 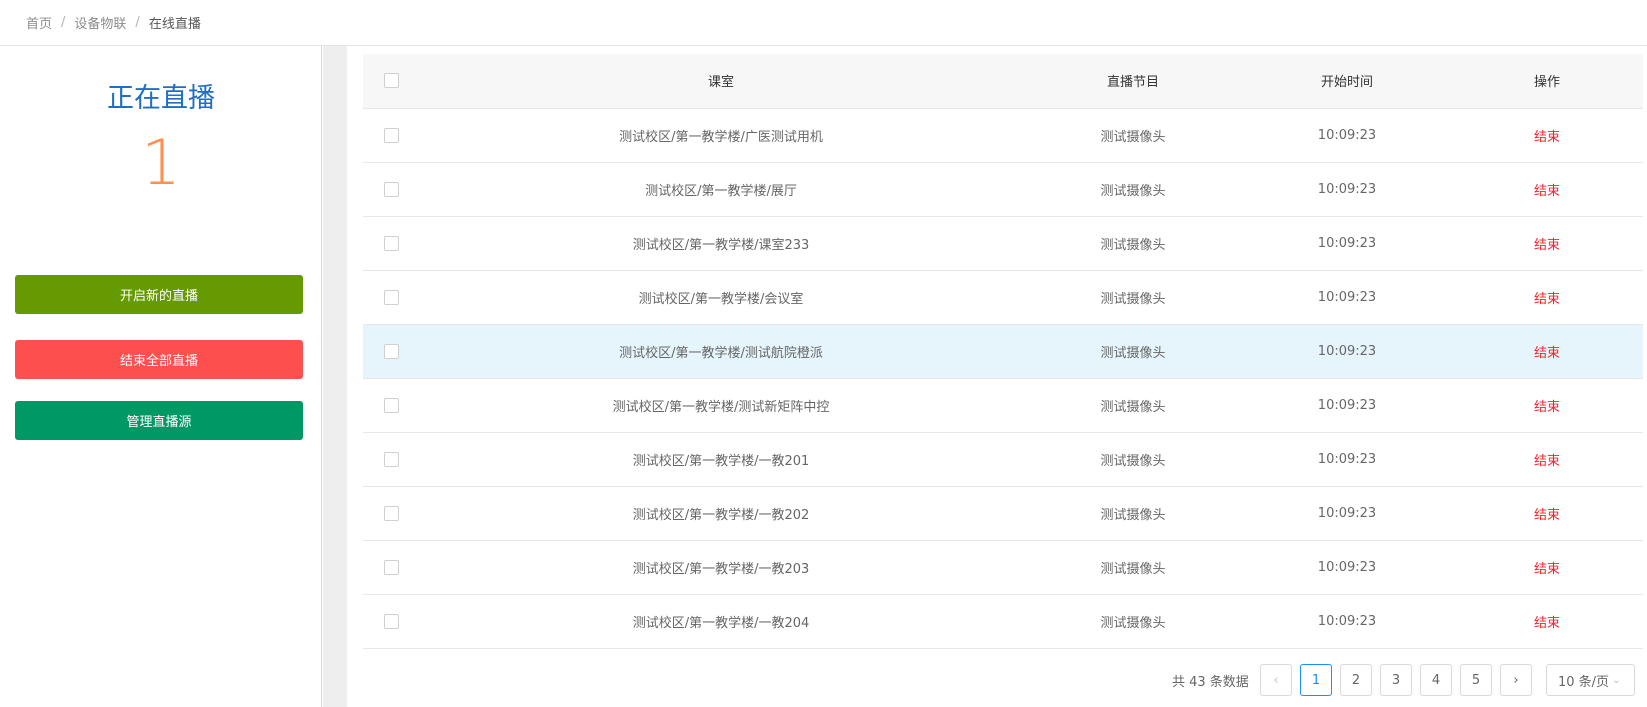 What do you see at coordinates (721, 135) in the screenshot?
I see `room-cell: 测试校区/第一教学楼/广医测试用机` at bounding box center [721, 135].